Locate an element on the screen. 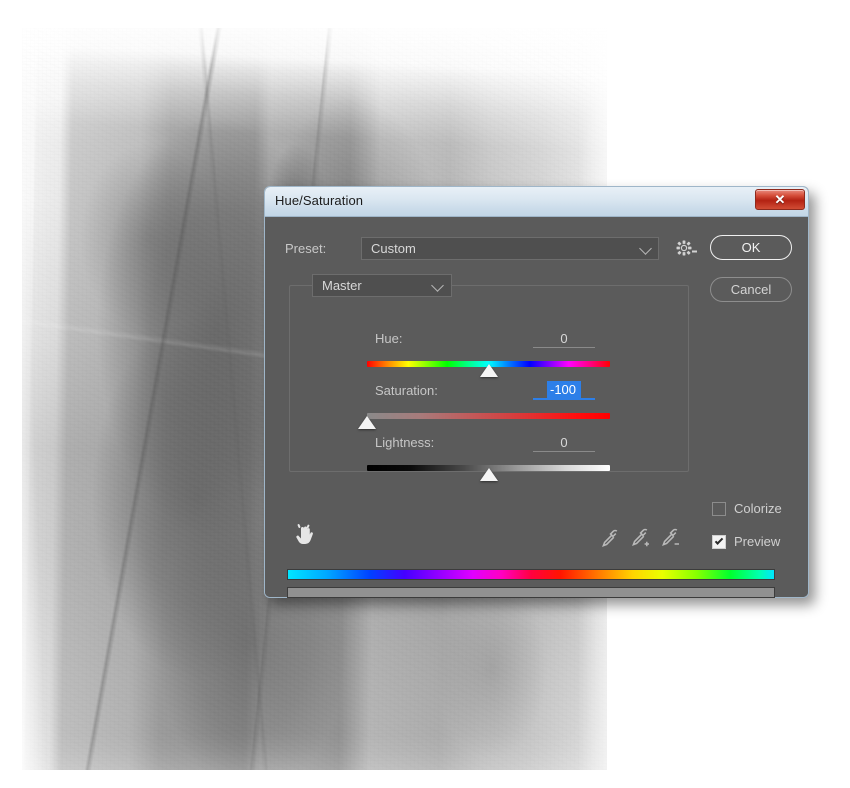 This screenshot has width=850, height=788. cancel-button-label: Cancel is located at coordinates (751, 289).